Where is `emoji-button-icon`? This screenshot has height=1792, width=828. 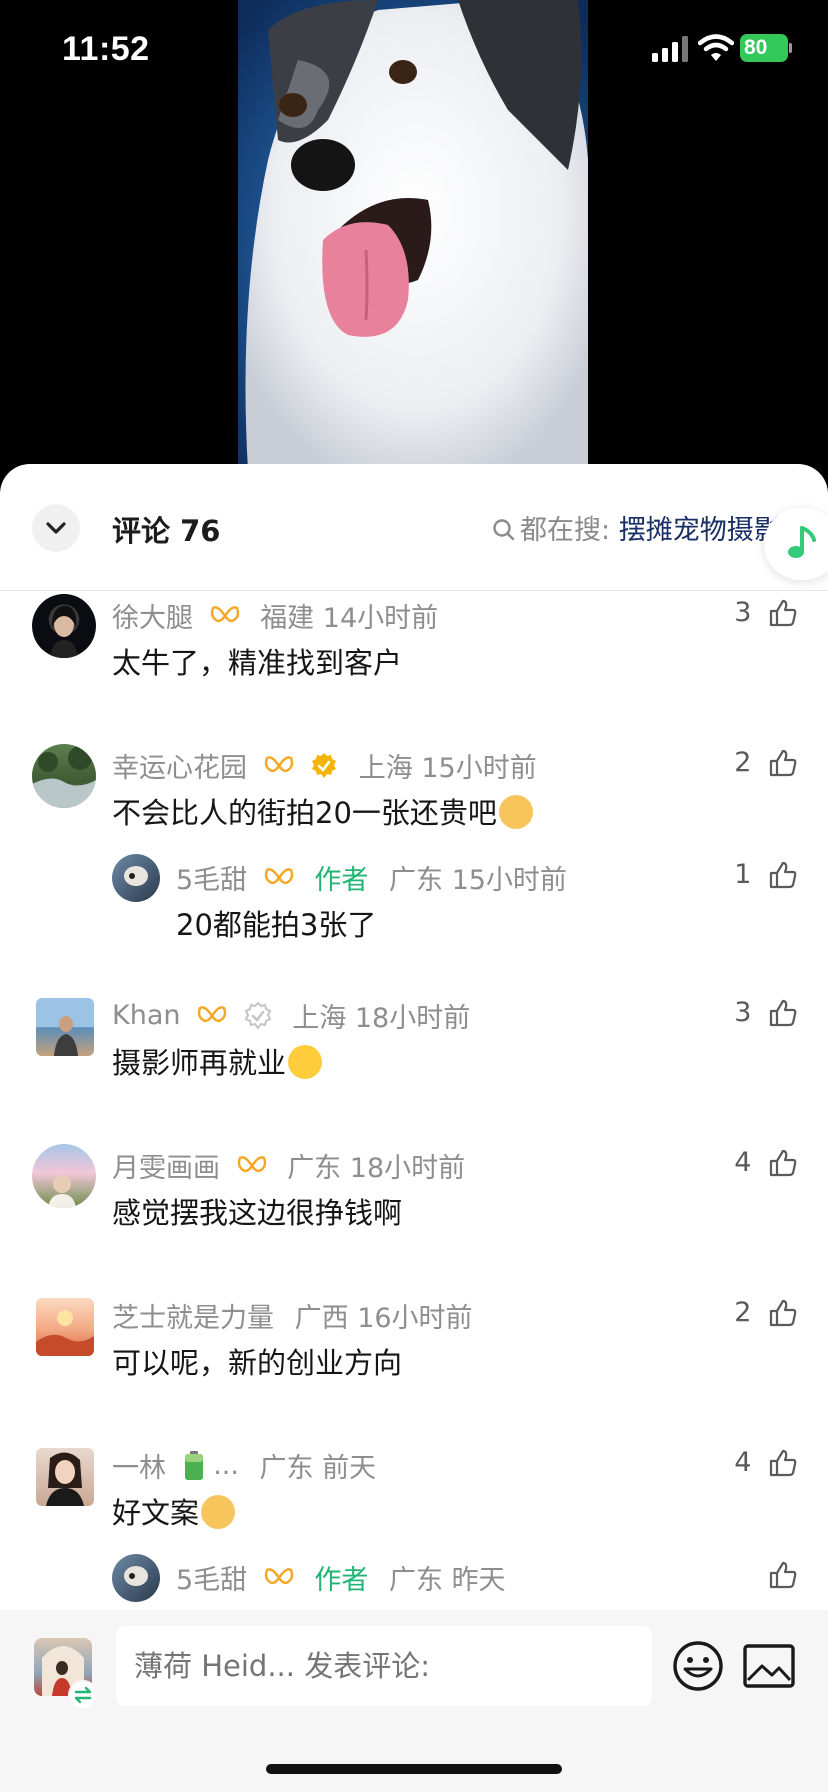 emoji-button-icon is located at coordinates (698, 1666).